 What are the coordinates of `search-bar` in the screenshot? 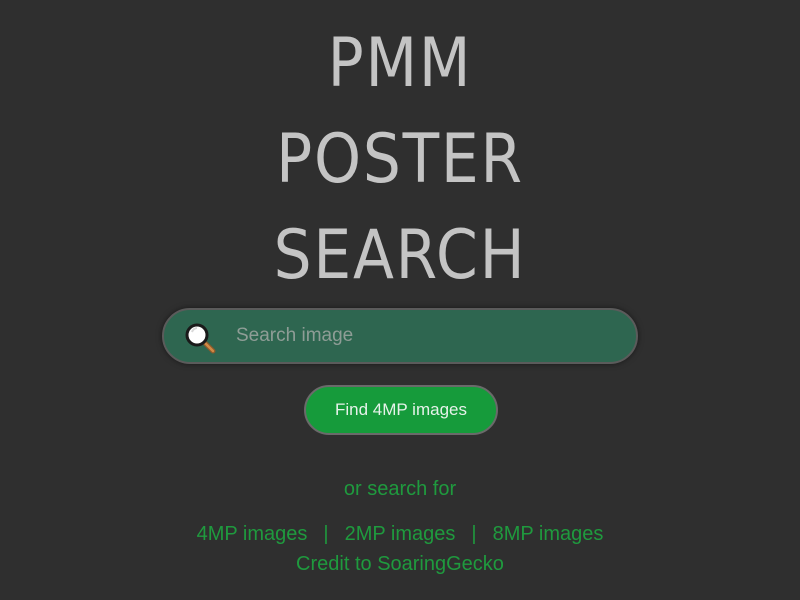 It's located at (400, 336).